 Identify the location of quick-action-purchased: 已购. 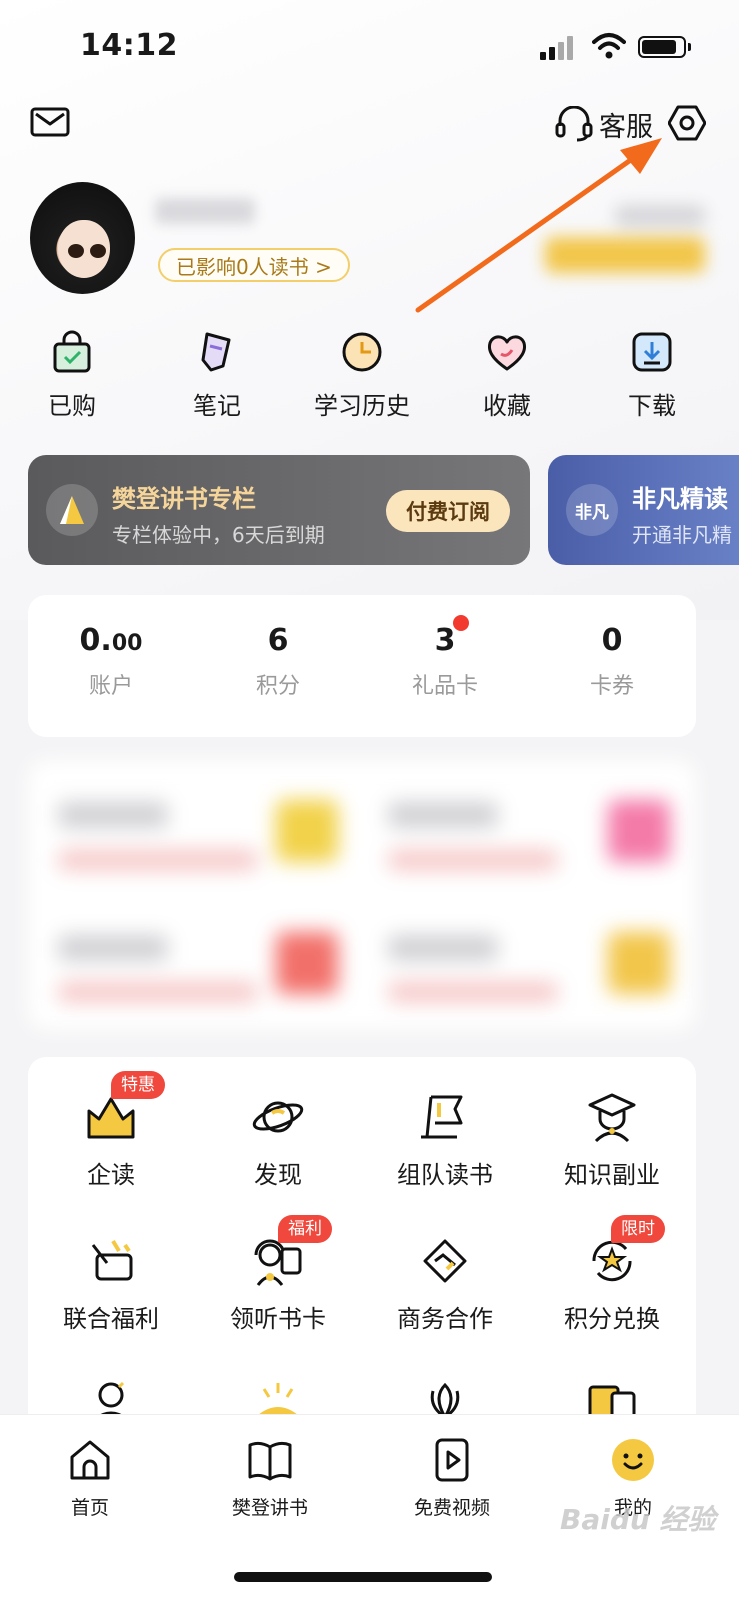
(72, 375).